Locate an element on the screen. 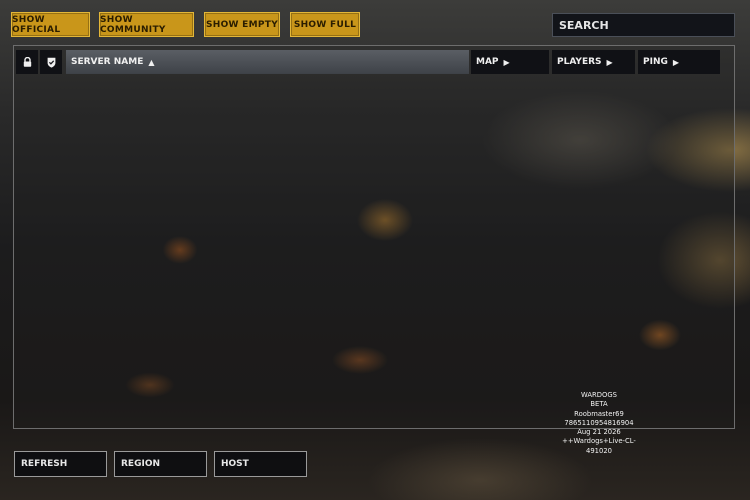 The height and width of the screenshot is (500, 750). host-label: HOST is located at coordinates (235, 464).